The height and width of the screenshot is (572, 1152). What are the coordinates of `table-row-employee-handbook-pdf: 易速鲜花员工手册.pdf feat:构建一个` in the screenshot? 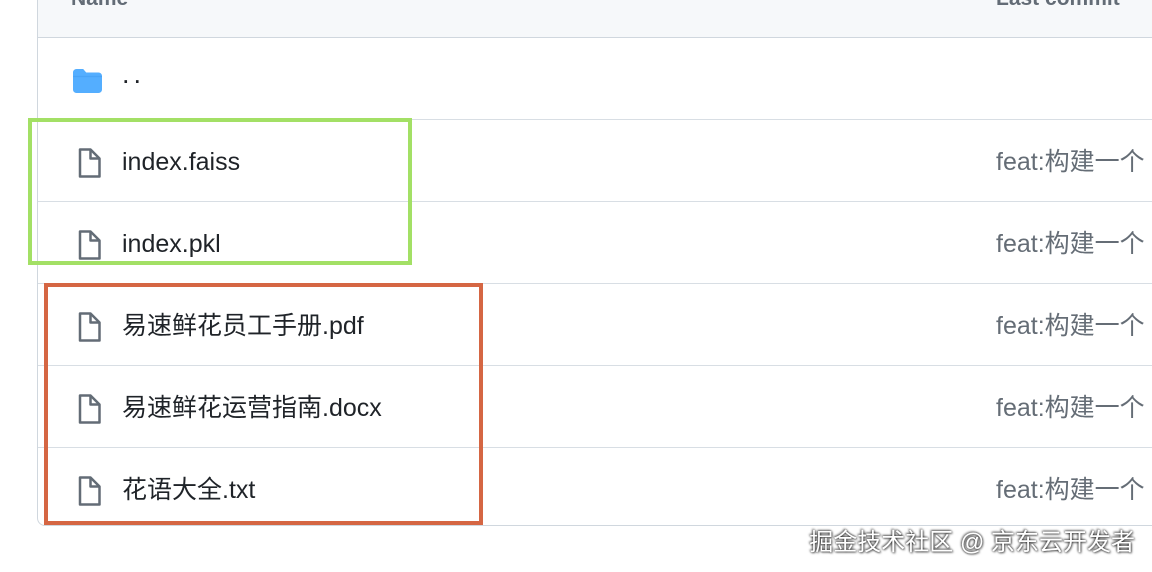 It's located at (595, 325).